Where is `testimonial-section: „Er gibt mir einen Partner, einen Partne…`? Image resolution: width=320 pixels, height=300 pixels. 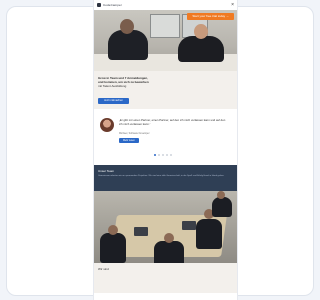 testimonial-section: „Er gibt mir einen Partner, einen Partne… is located at coordinates (165, 137).